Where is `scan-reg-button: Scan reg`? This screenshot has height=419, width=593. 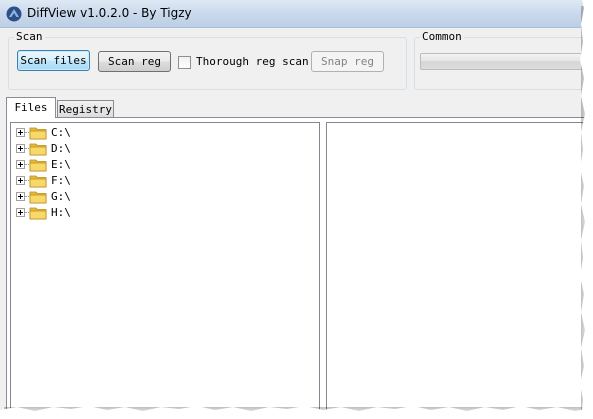
scan-reg-button: Scan reg is located at coordinates (134, 61).